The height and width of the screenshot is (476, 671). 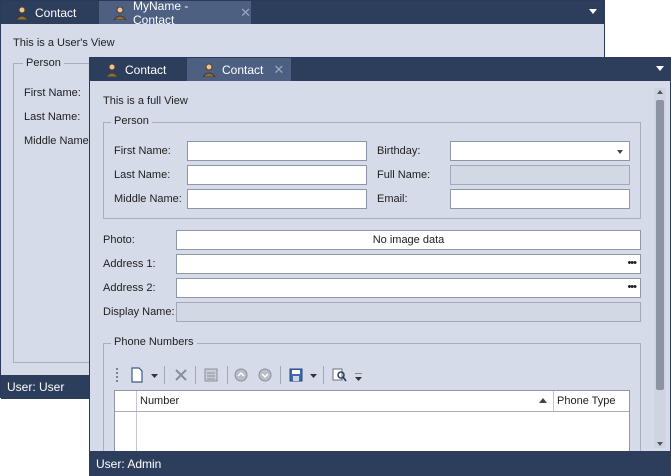 What do you see at coordinates (660, 92) in the screenshot?
I see `scroll-up-arrow-icon` at bounding box center [660, 92].